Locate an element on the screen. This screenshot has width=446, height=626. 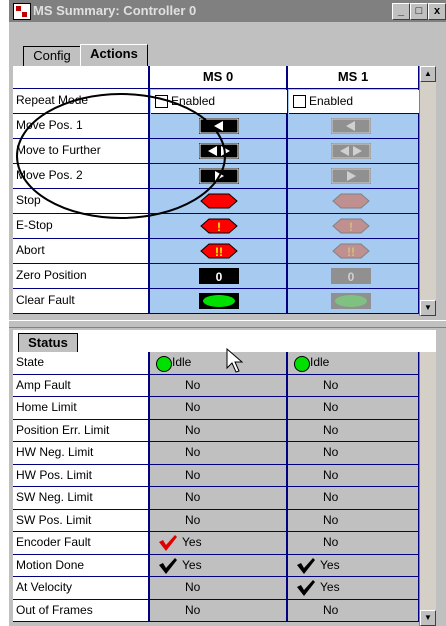
row-label-move-pos-1: Move Pos. 1 is located at coordinates (81, 126).